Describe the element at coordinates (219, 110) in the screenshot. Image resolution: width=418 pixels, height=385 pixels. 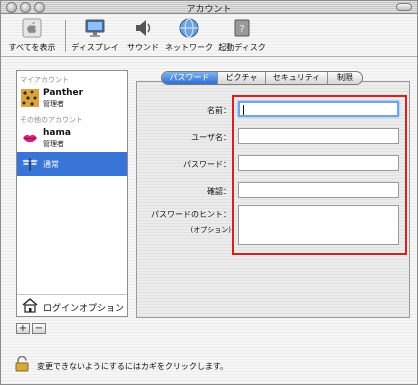
I see `name-label: 名前：` at that location.